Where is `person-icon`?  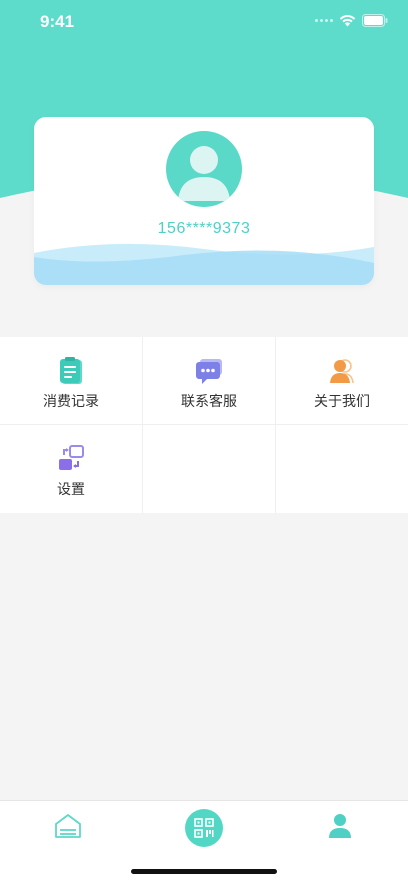 person-icon is located at coordinates (340, 826).